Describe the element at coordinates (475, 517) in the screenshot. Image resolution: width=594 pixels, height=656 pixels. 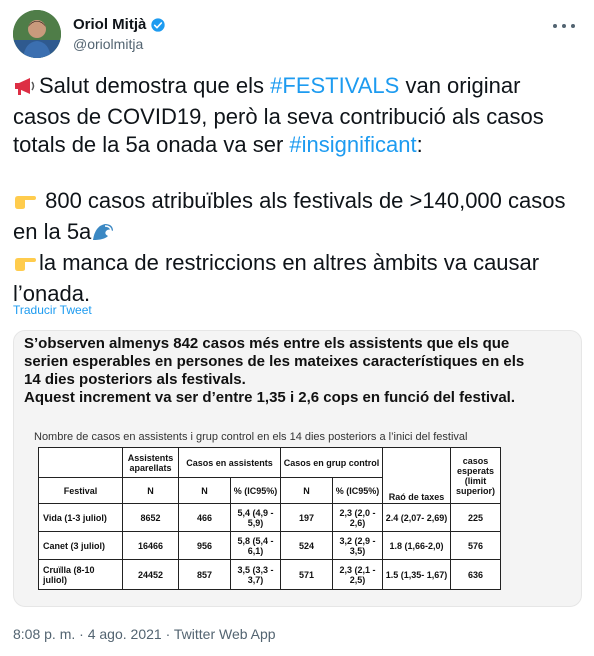
I see `cell-esperats: 225` at that location.